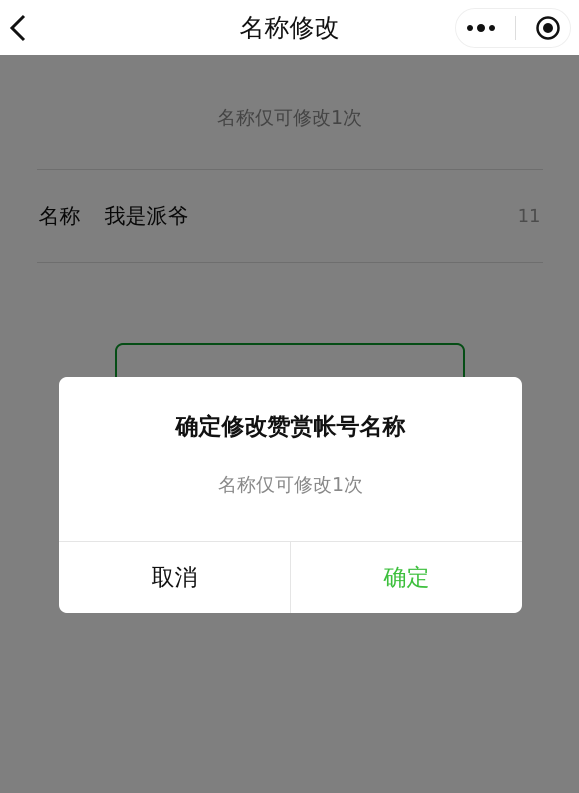 Image resolution: width=579 pixels, height=793 pixels. Describe the element at coordinates (290, 28) in the screenshot. I see `page-title: 名称修改` at that location.